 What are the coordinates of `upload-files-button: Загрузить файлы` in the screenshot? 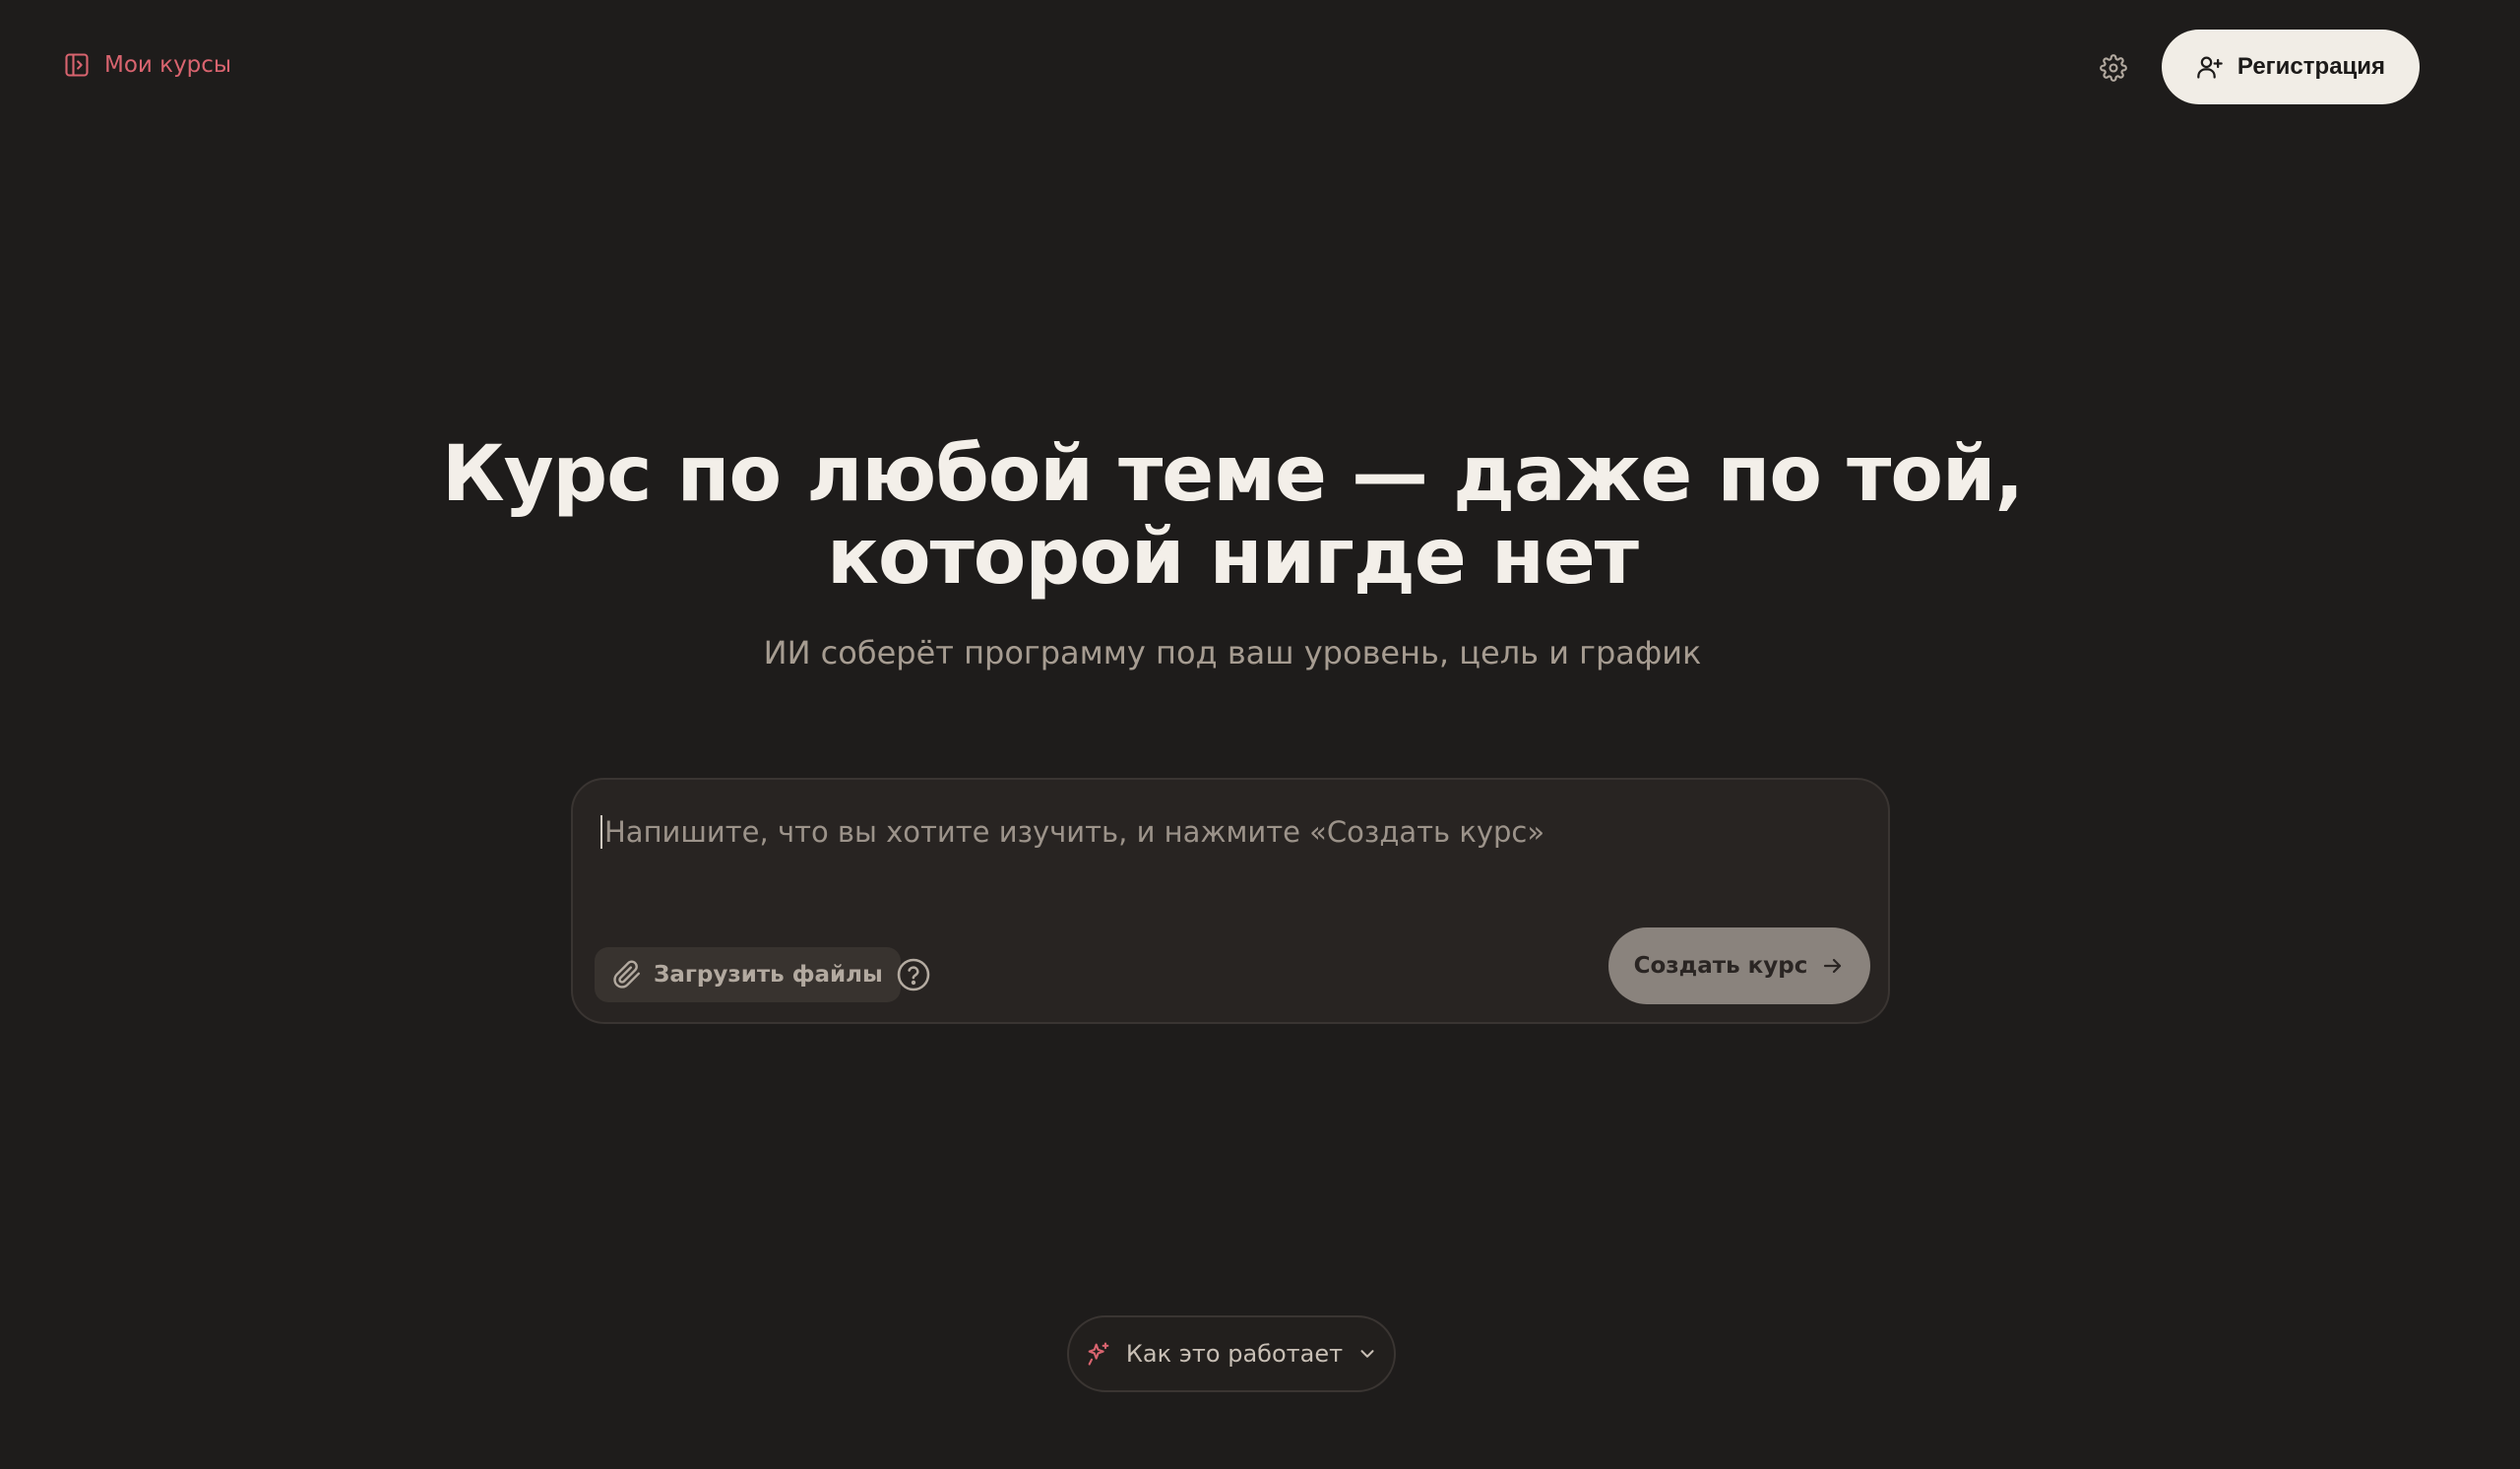 It's located at (748, 975).